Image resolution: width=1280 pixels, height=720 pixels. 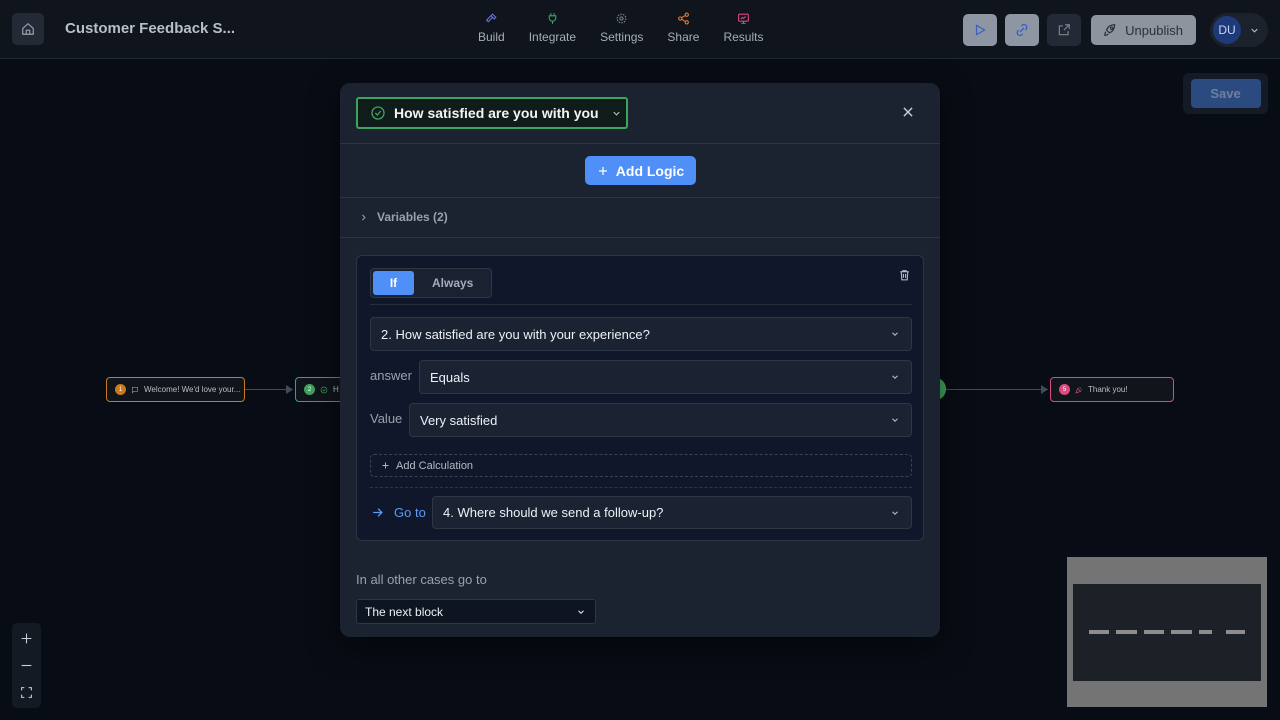 I want to click on save-panel: Save, so click(x=1225, y=93).